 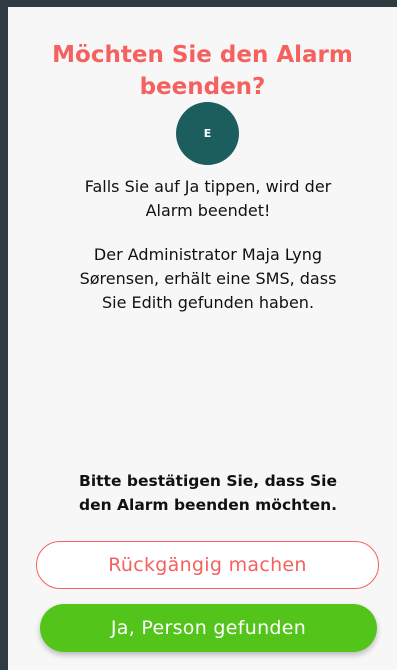 I want to click on undo-button: Rückgängig machen, so click(x=207, y=565).